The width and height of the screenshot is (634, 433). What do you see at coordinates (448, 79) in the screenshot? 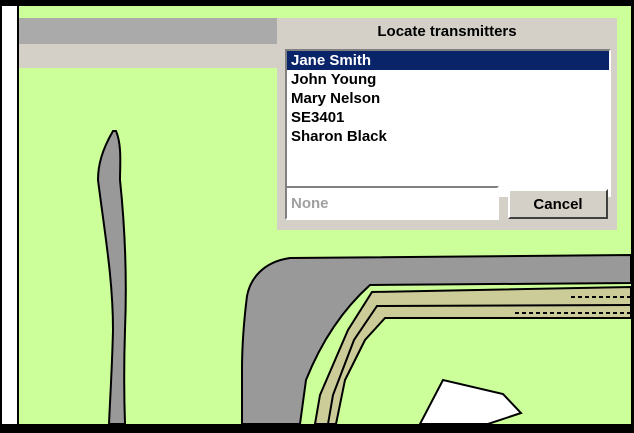
I see `list-item: John Young` at bounding box center [448, 79].